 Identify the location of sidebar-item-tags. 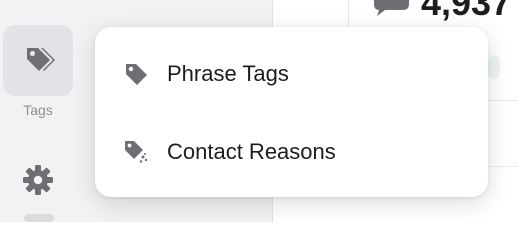
(38, 60).